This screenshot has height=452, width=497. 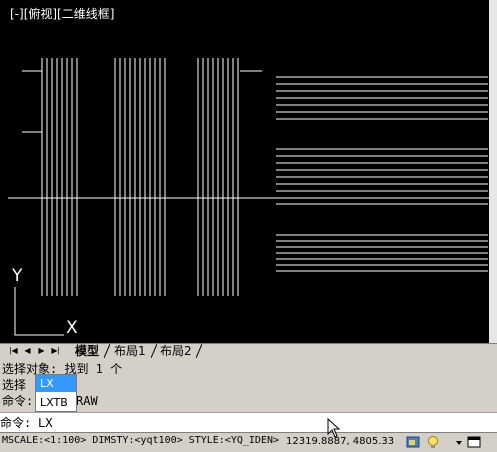 I want to click on autocomplete-item-lxtb: LXTB, so click(x=56, y=402).